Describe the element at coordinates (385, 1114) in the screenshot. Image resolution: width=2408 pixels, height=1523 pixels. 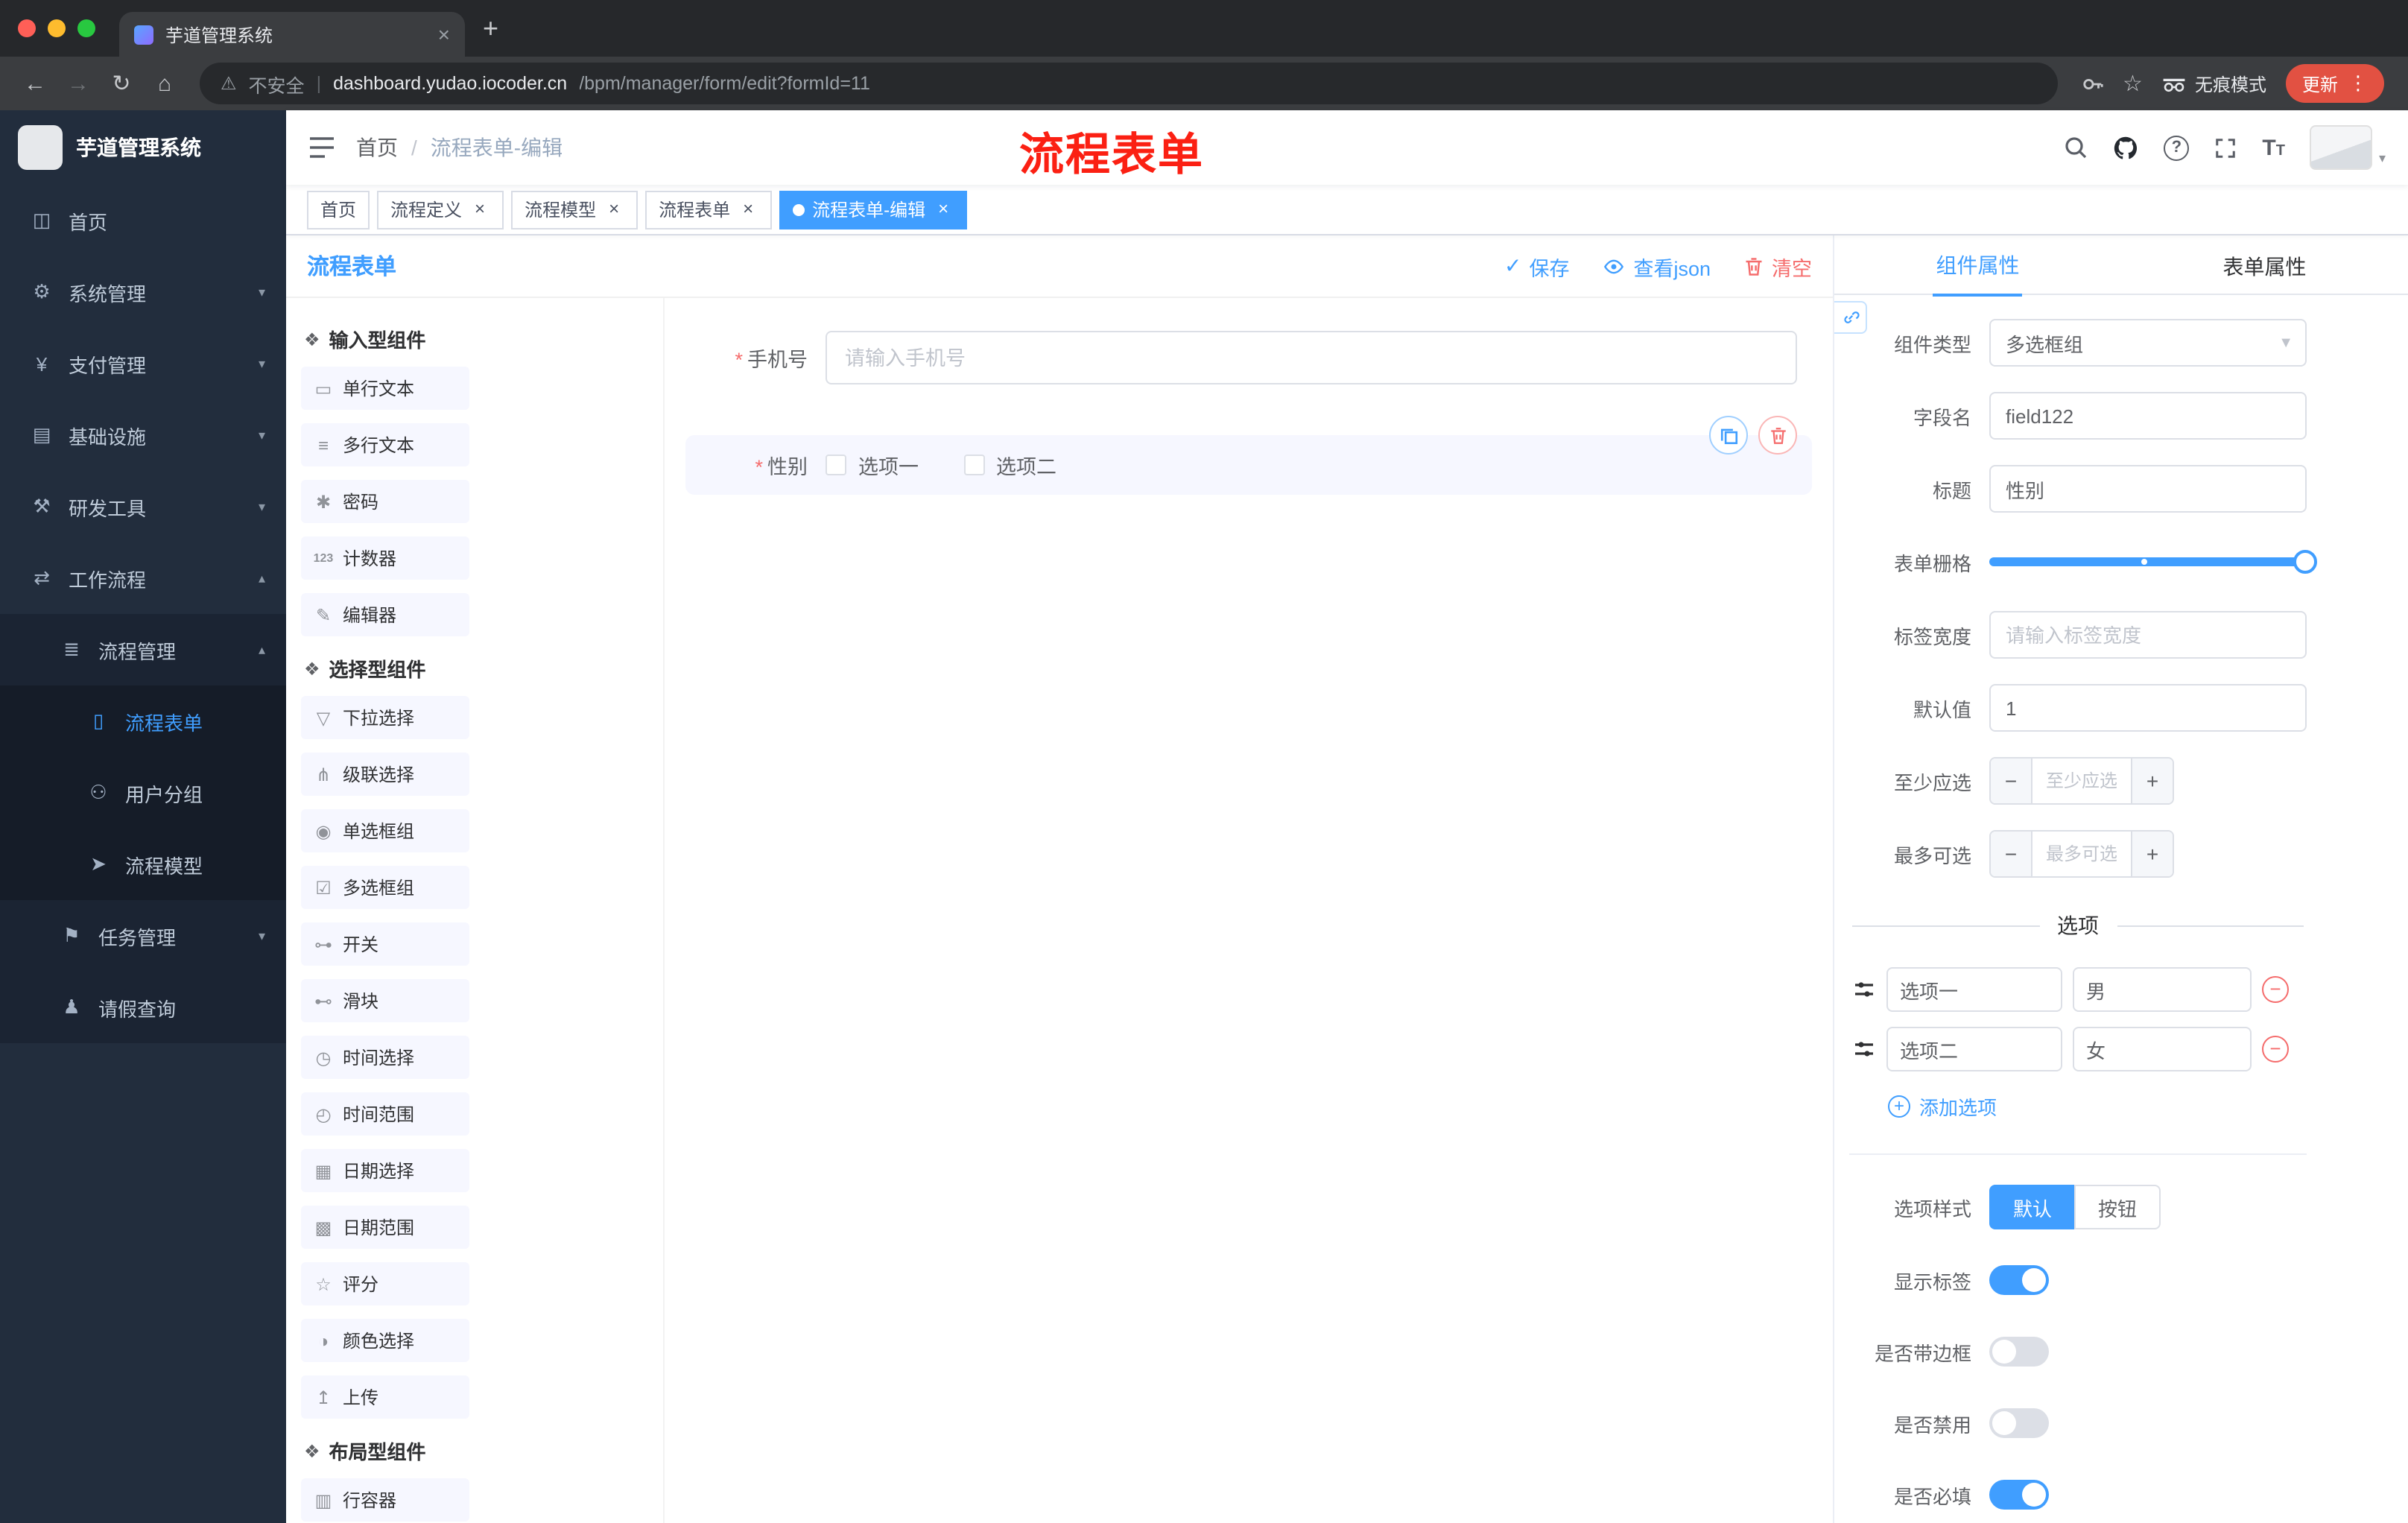
I see `chip-time-range: ◴ 时间范围` at that location.